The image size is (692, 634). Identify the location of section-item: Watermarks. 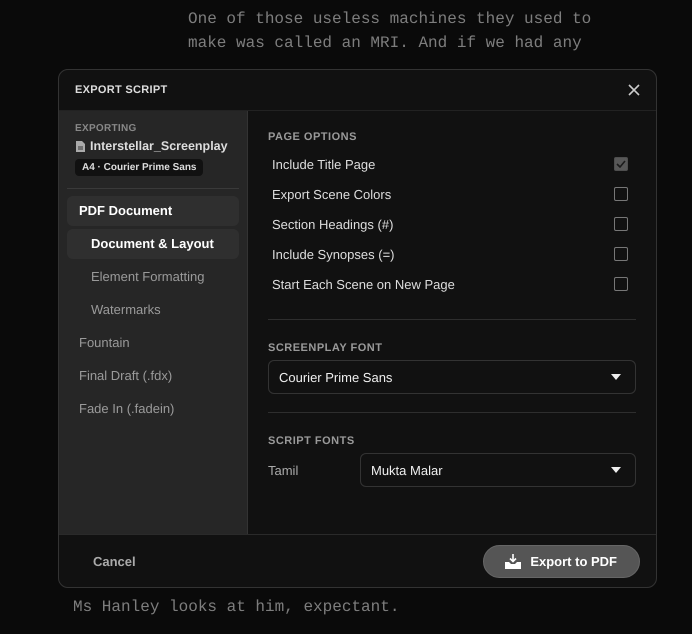
(153, 310).